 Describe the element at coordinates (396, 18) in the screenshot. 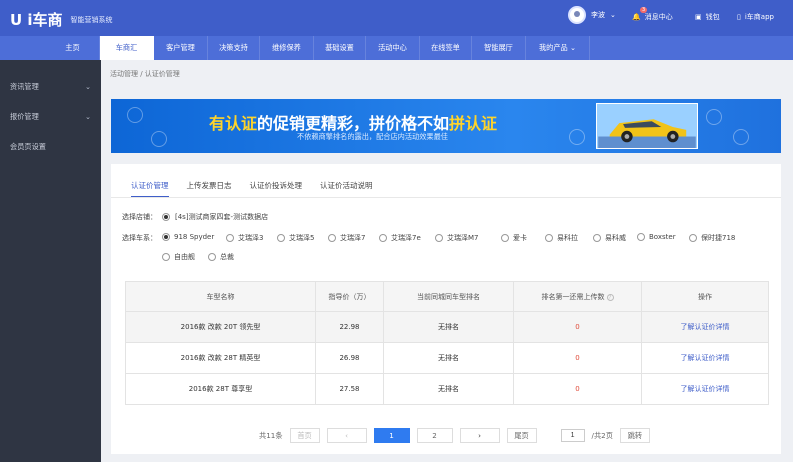

I see `top-bar: U i车商 智能营销系统 李波 ⌄ 🔔 3 消息中心 ▣ 钱包 ▯ i车商app` at that location.